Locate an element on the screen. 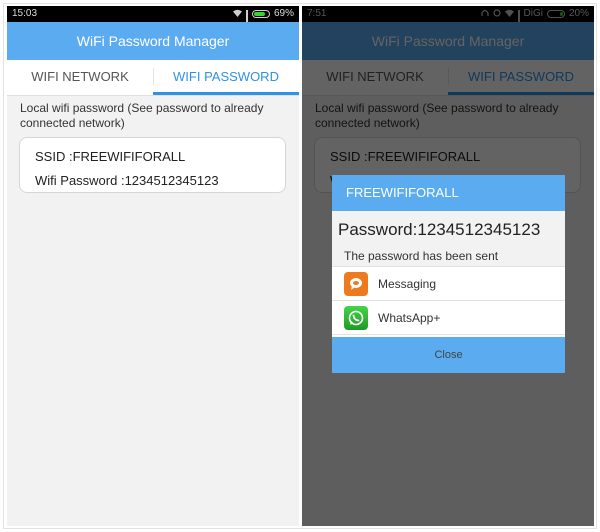  battery-fill is located at coordinates (259, 14).